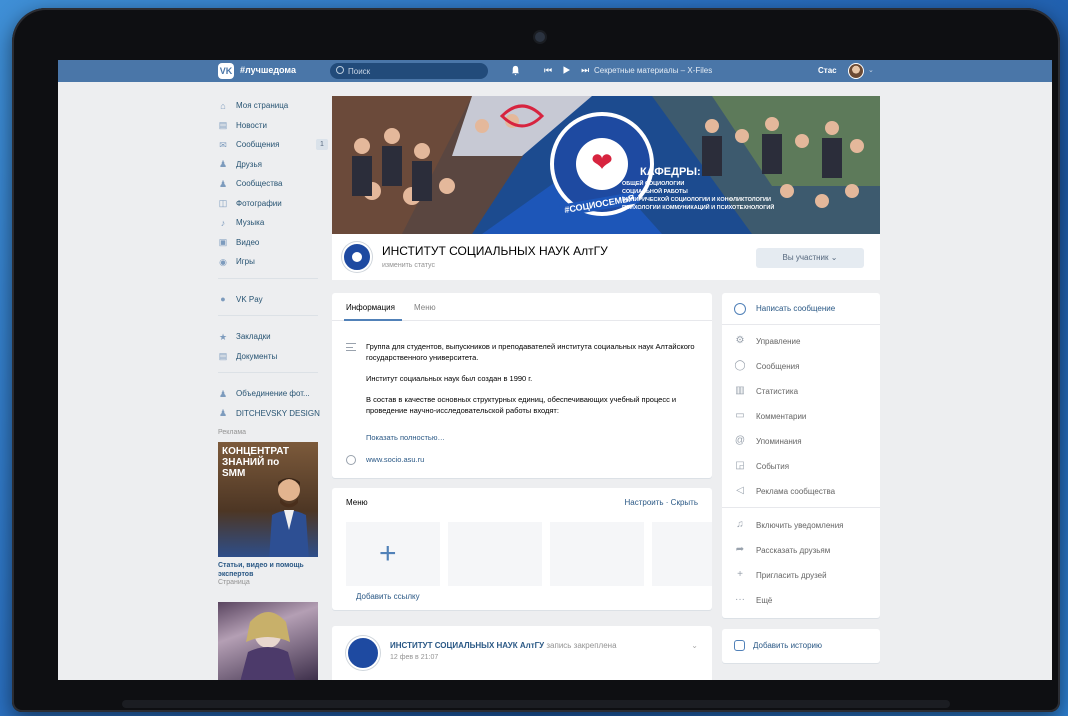 This screenshot has width=1068, height=716. I want to click on write-message-button: Написать сообщение, so click(801, 309).